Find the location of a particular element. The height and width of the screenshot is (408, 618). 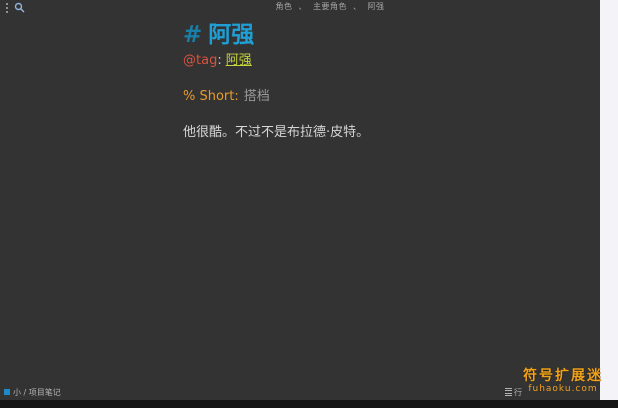

line-indicator: 行 is located at coordinates (518, 392).